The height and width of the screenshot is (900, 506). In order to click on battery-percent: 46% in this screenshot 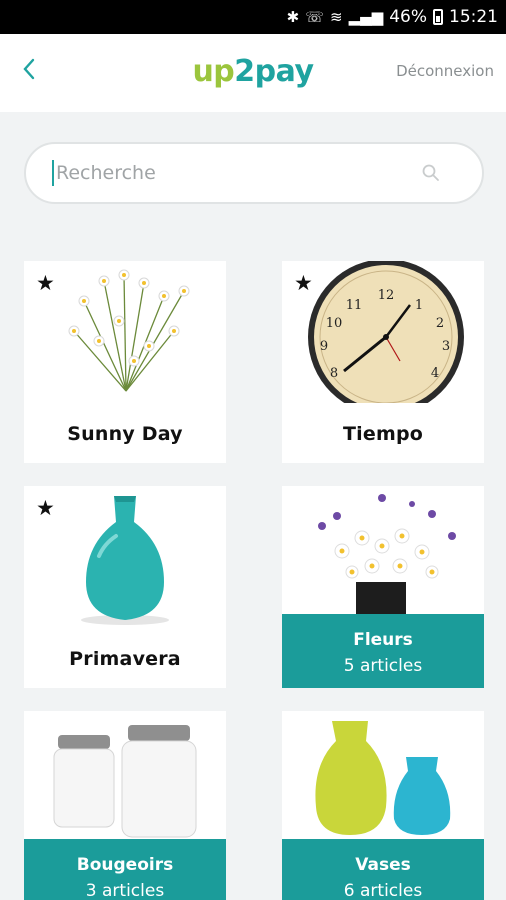, I will do `click(408, 17)`.